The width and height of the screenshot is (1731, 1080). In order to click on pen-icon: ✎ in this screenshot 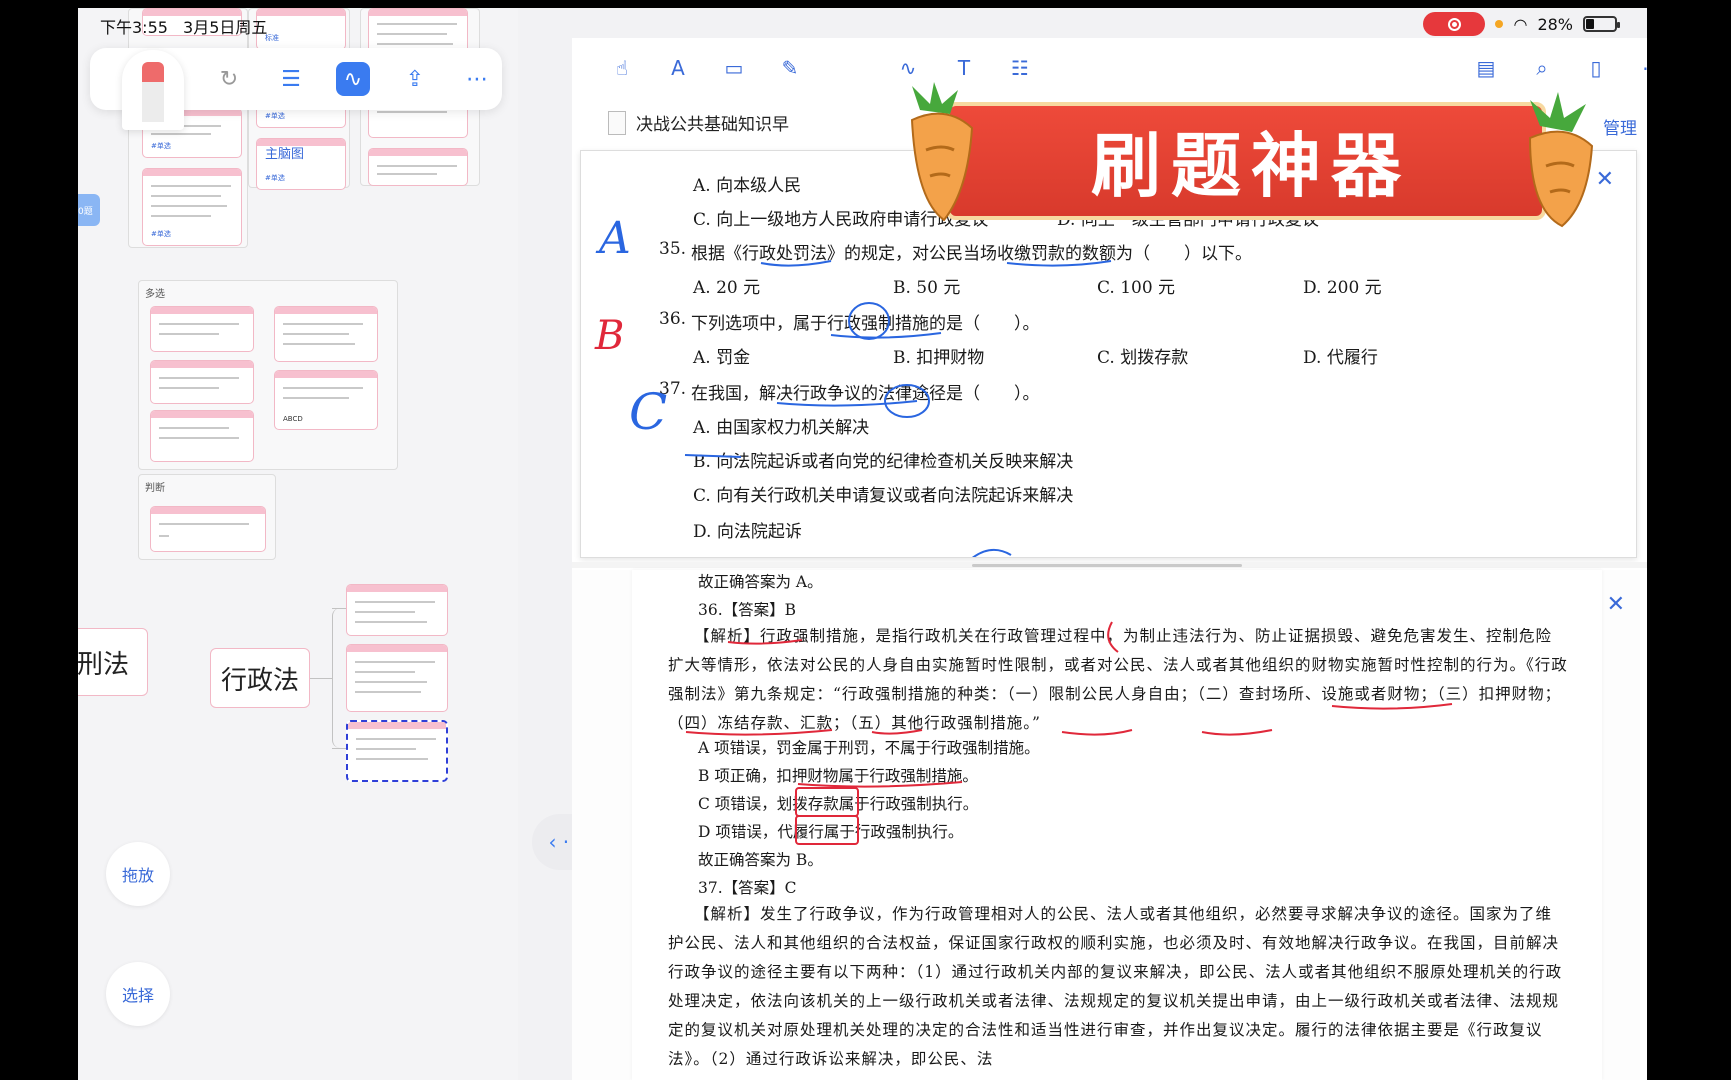, I will do `click(790, 69)`.